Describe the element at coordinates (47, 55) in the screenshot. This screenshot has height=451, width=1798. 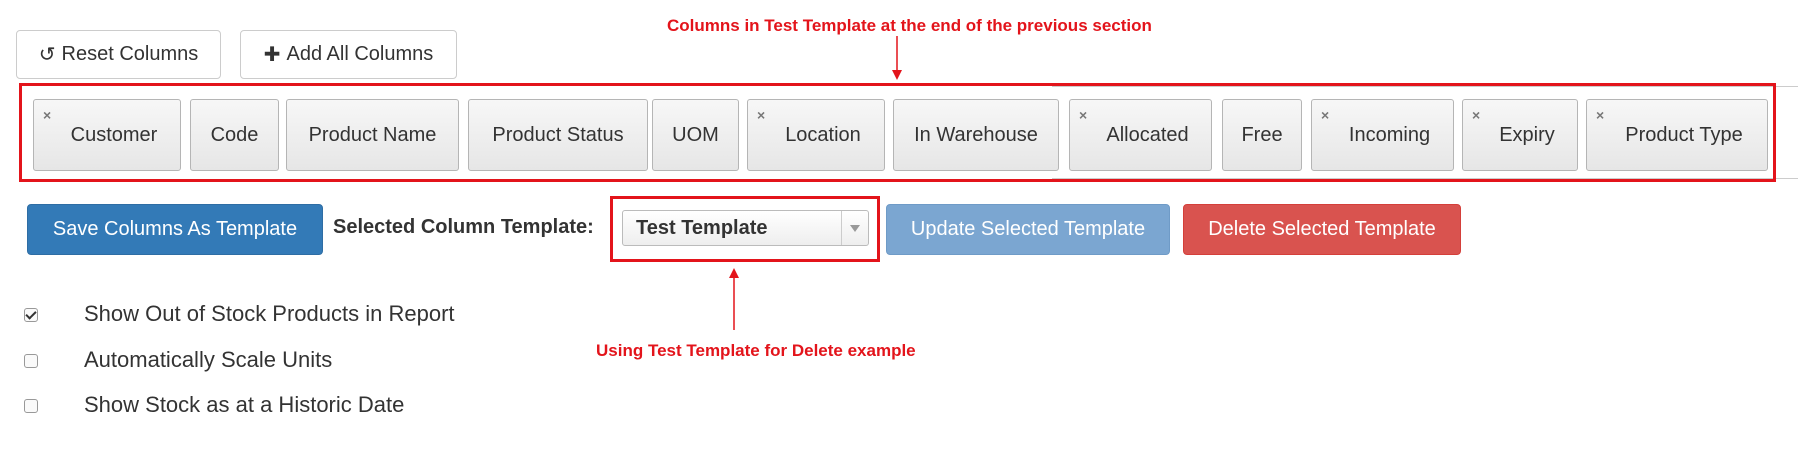
I see `undo-icon: ↺` at that location.